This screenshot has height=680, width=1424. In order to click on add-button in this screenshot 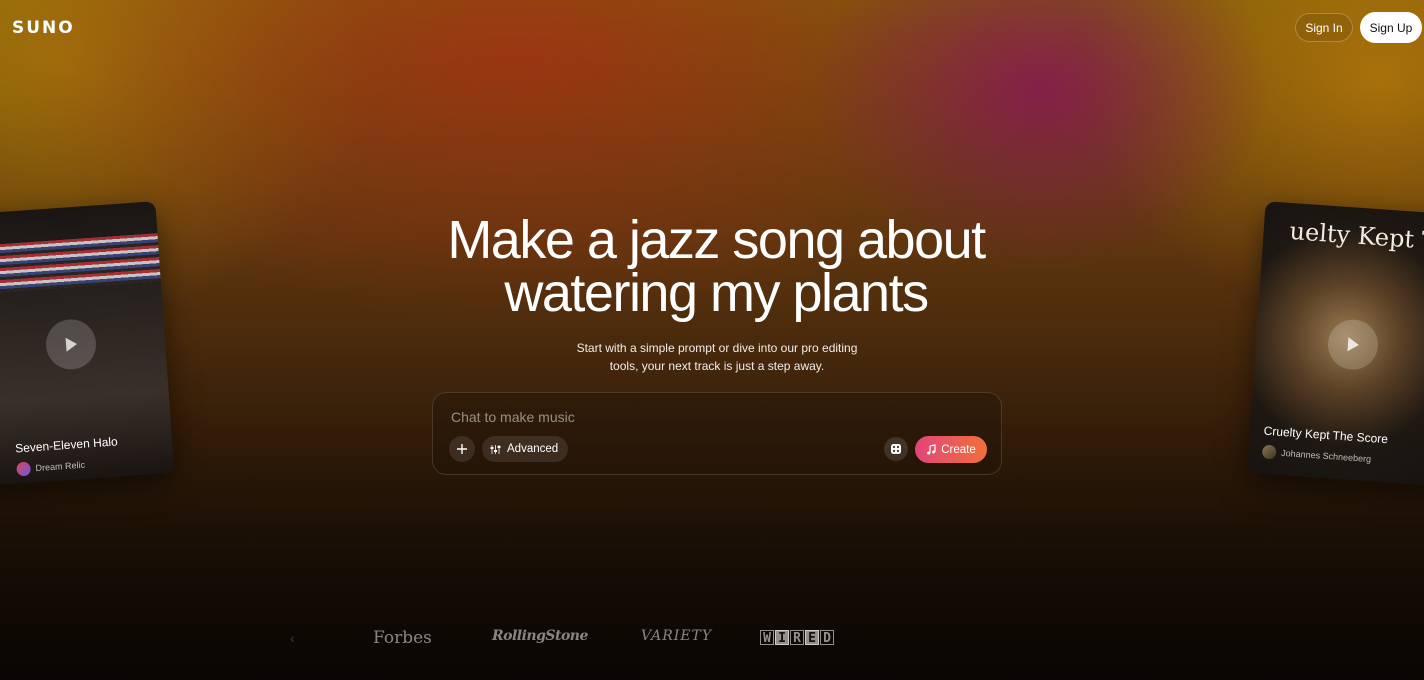, I will do `click(462, 449)`.